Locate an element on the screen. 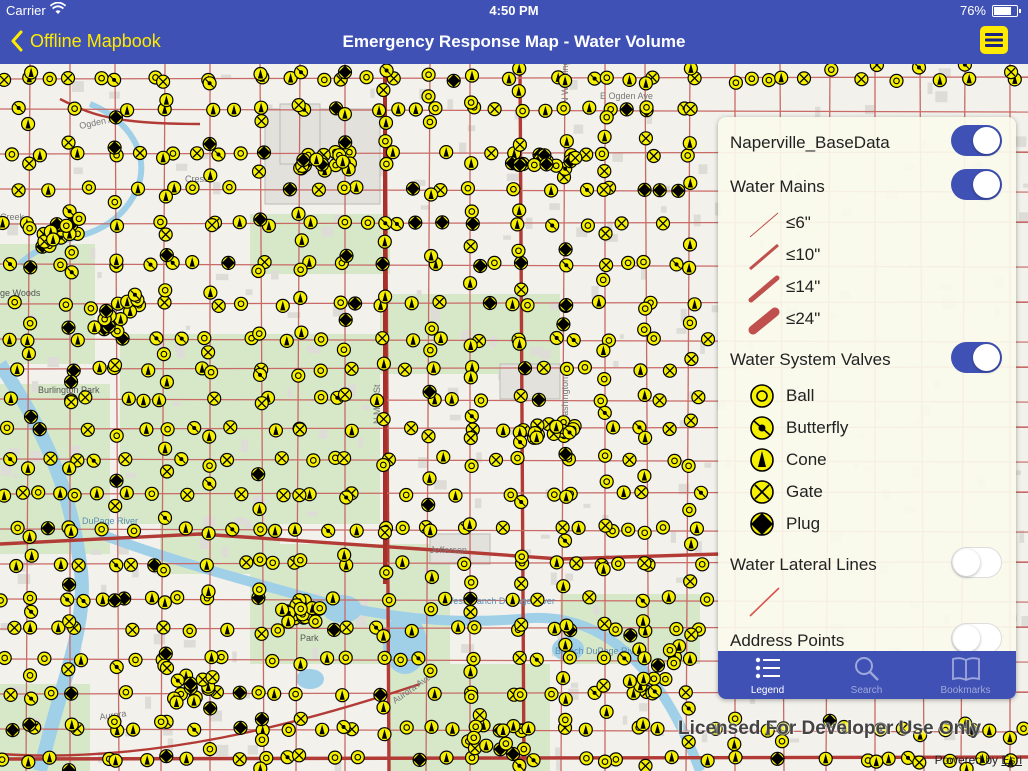 The height and width of the screenshot is (771, 1028). tab-search: Search is located at coordinates (866, 675).